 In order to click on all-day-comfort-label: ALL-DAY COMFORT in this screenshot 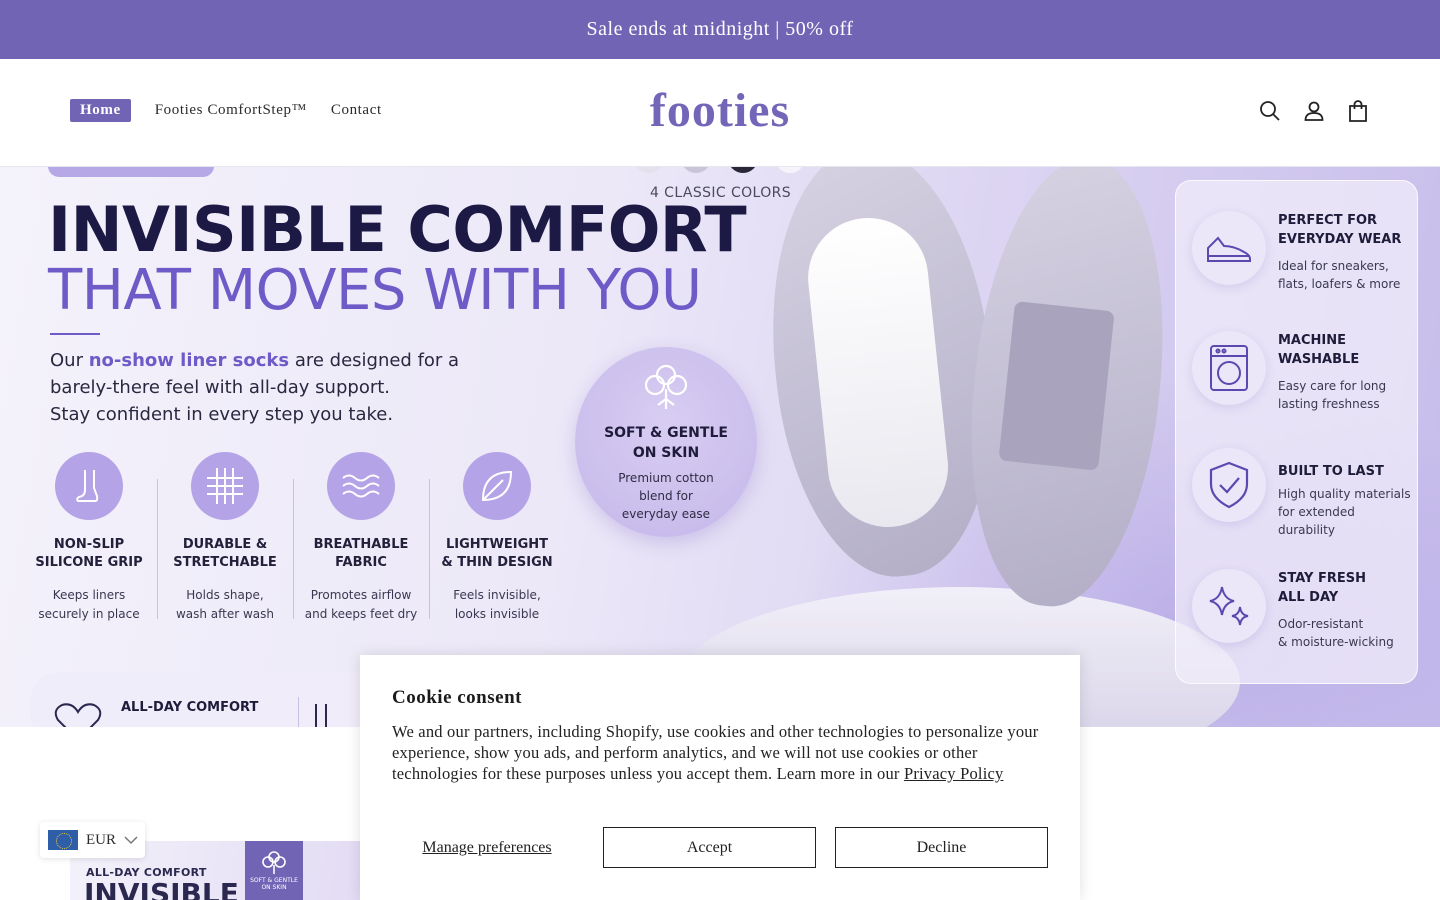, I will do `click(190, 707)`.